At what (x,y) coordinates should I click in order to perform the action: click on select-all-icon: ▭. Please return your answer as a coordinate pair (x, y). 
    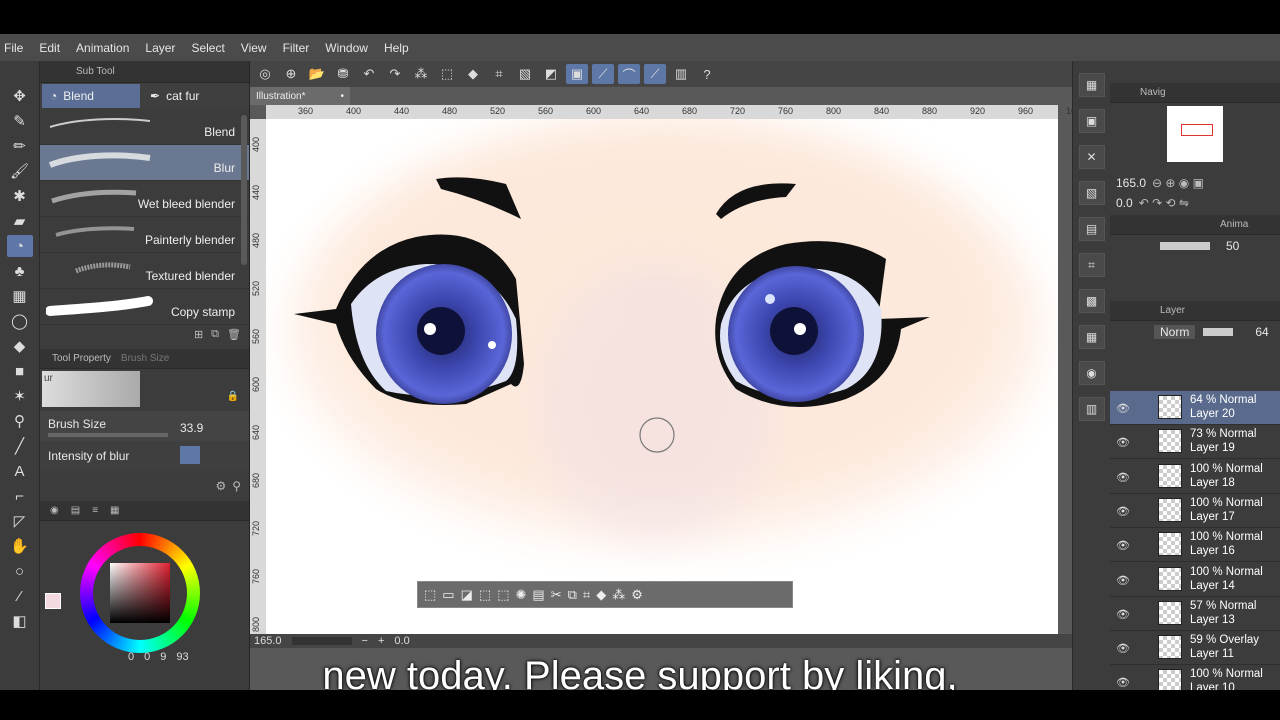
    Looking at the image, I should click on (448, 595).